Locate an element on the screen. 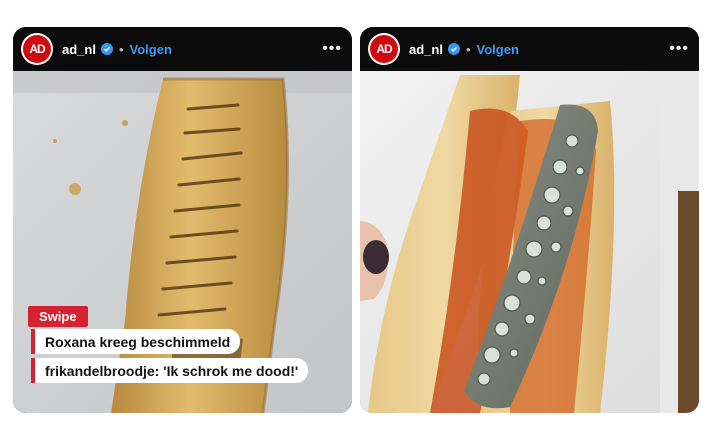 This screenshot has width=708, height=434. caption-text-1: Roxana kreeg beschimmeld is located at coordinates (138, 341).